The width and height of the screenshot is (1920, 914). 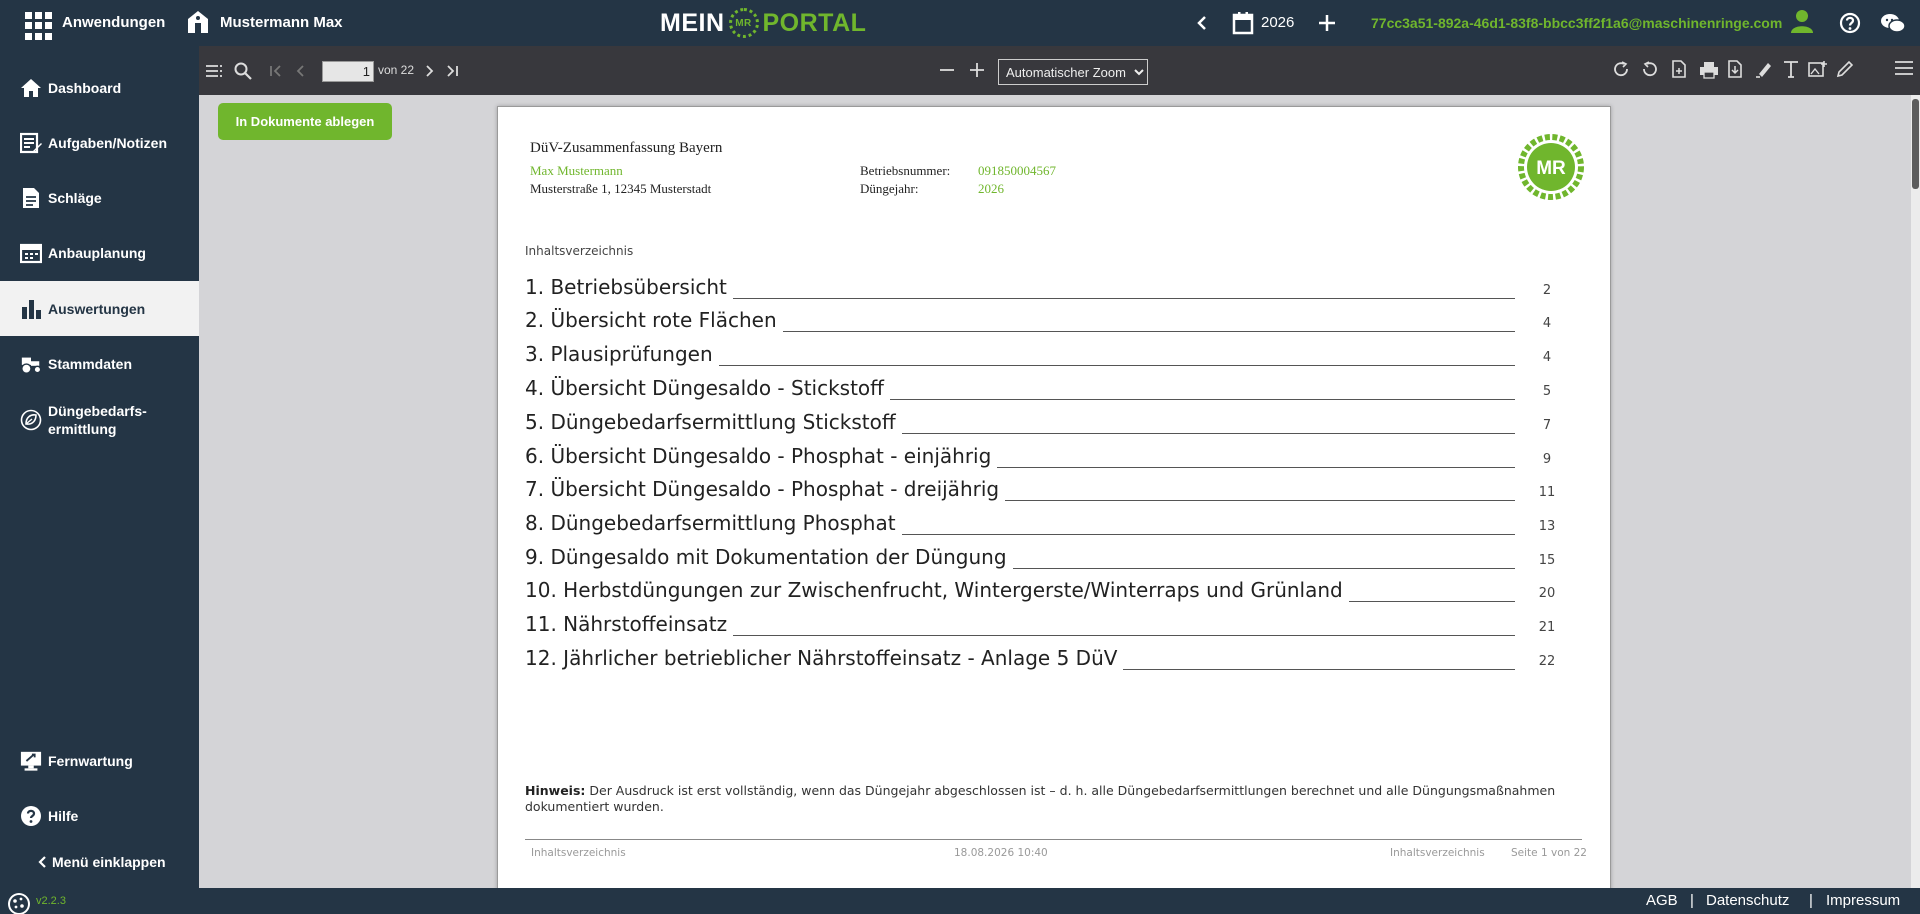 I want to click on footer-section-right: Inhaltsverzeichnis, so click(x=1437, y=853).